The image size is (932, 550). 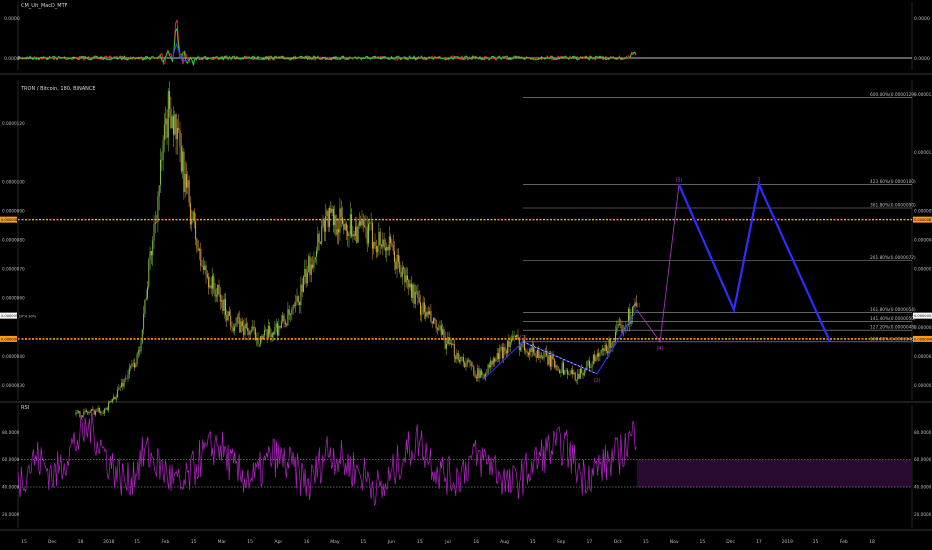 What do you see at coordinates (922, 19) in the screenshot?
I see `macd-right-tick: 0.0000` at bounding box center [922, 19].